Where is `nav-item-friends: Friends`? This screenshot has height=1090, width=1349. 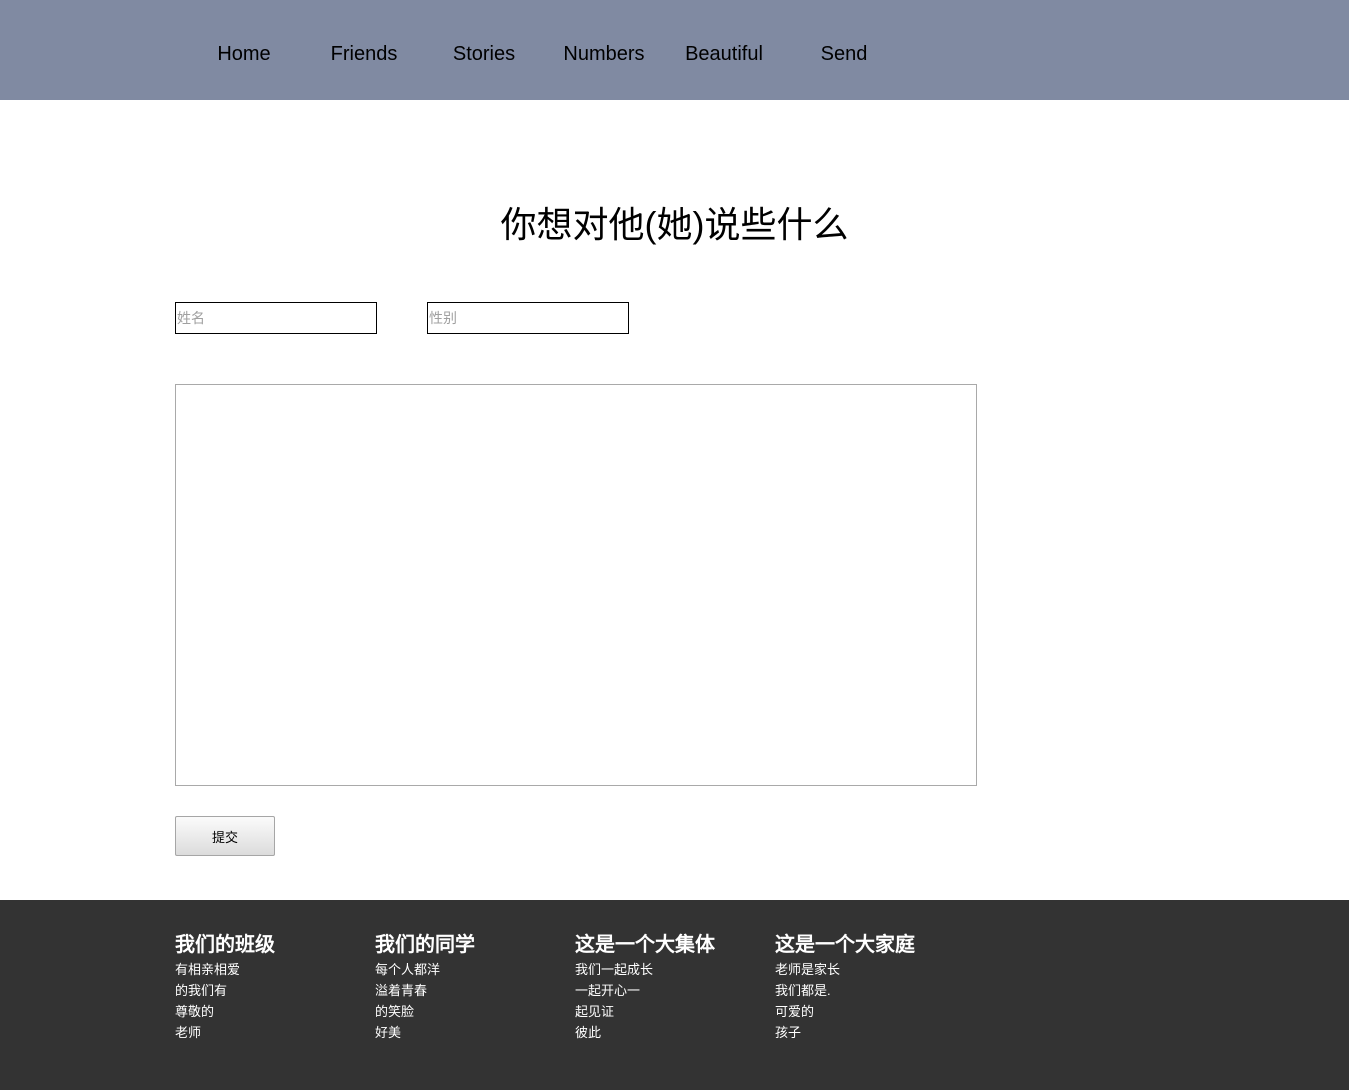 nav-item-friends: Friends is located at coordinates (364, 54).